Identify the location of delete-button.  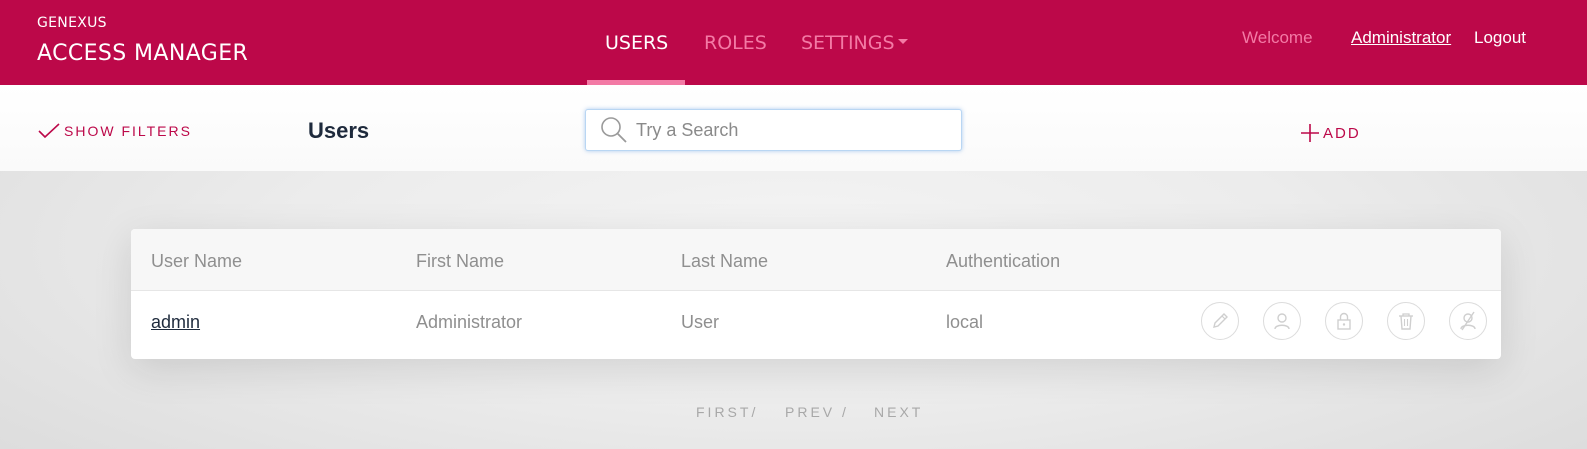
(1406, 321).